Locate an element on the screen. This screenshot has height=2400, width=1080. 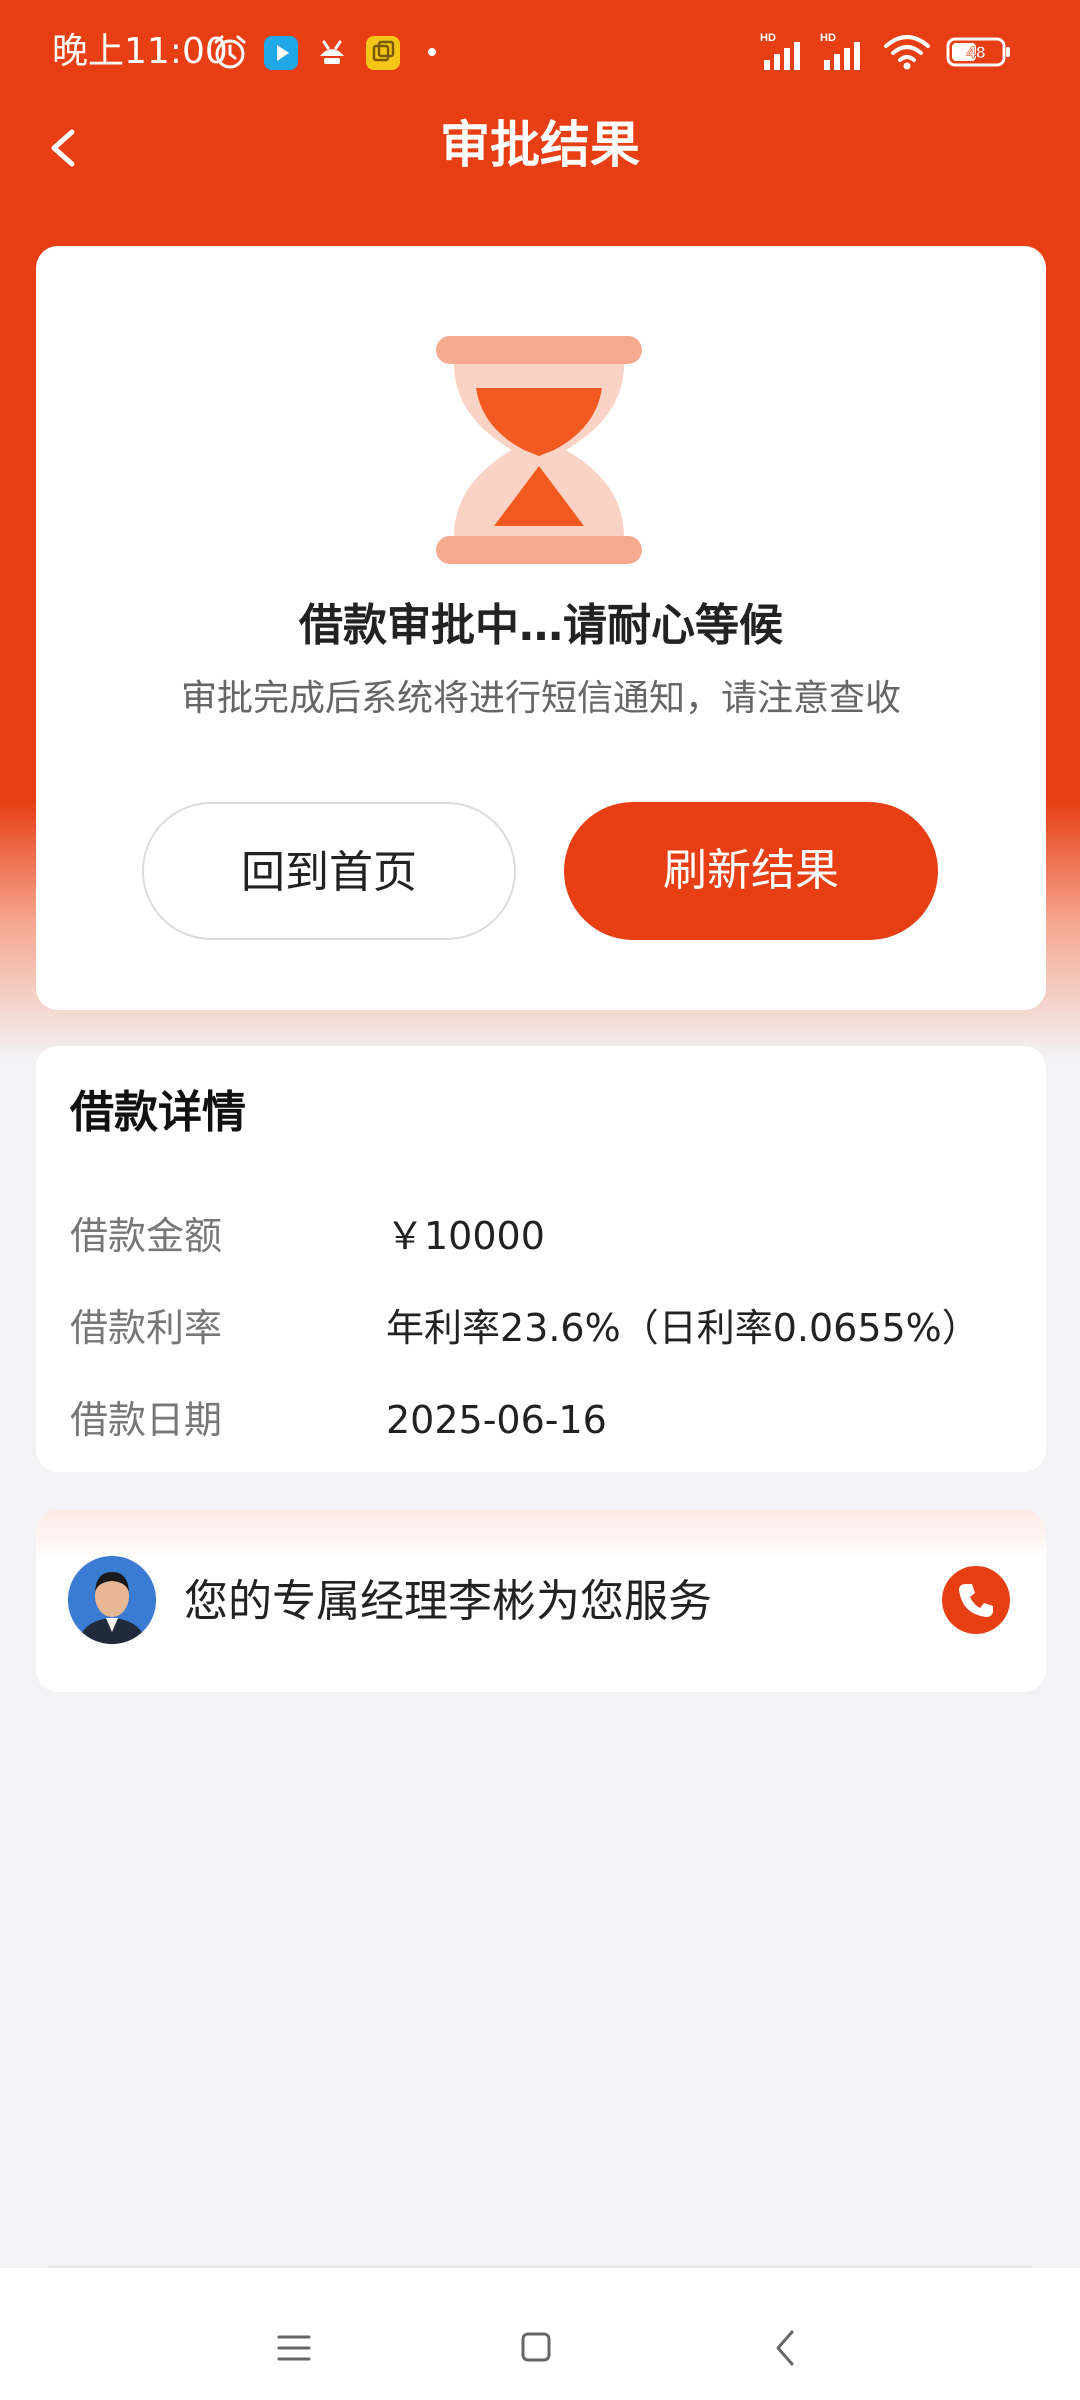
home-icon is located at coordinates (536, 2347).